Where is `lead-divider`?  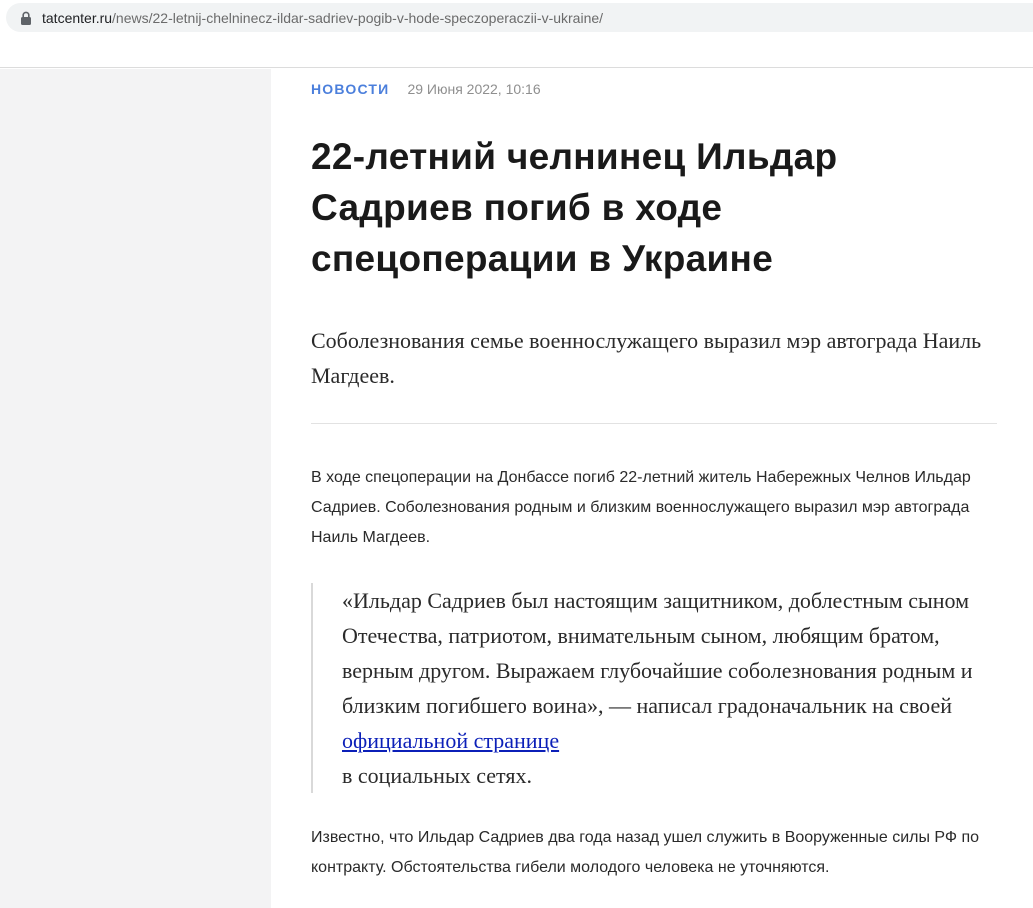 lead-divider is located at coordinates (654, 423).